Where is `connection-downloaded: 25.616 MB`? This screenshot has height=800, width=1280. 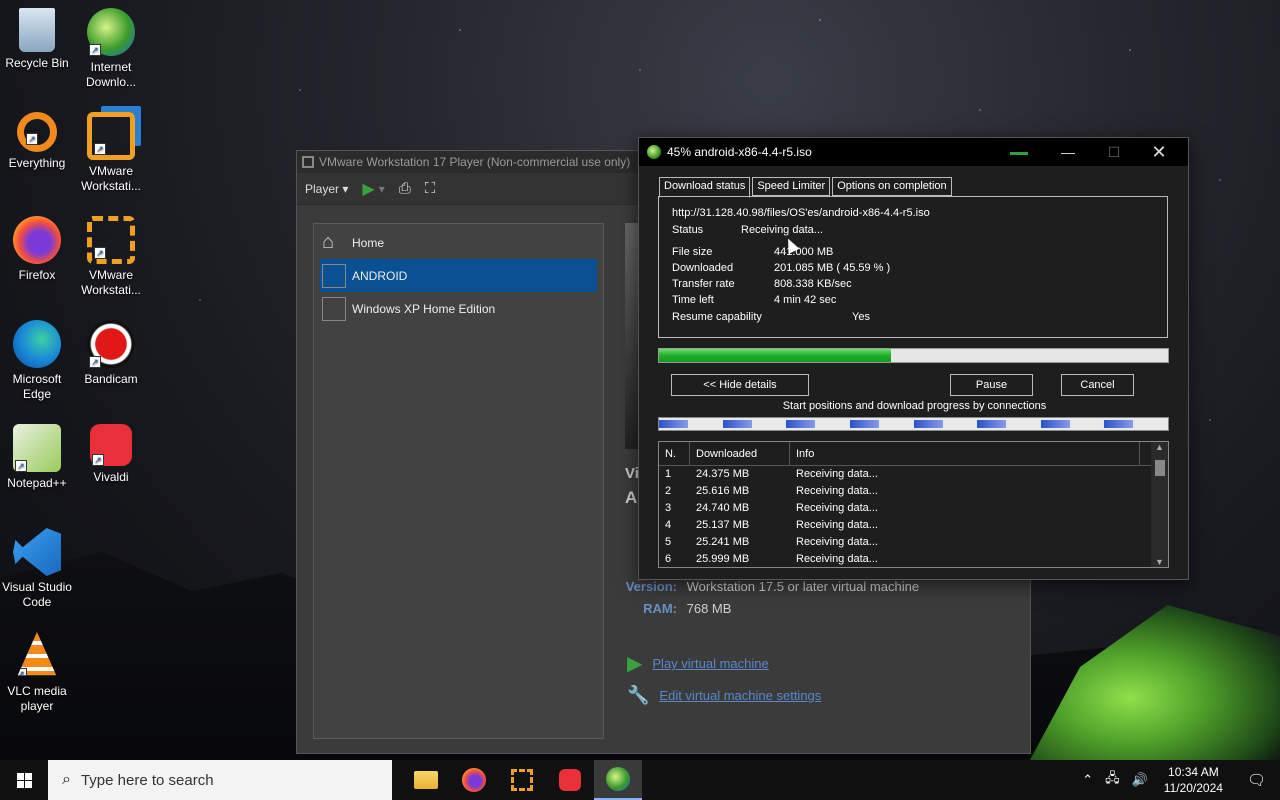 connection-downloaded: 25.616 MB is located at coordinates (723, 491).